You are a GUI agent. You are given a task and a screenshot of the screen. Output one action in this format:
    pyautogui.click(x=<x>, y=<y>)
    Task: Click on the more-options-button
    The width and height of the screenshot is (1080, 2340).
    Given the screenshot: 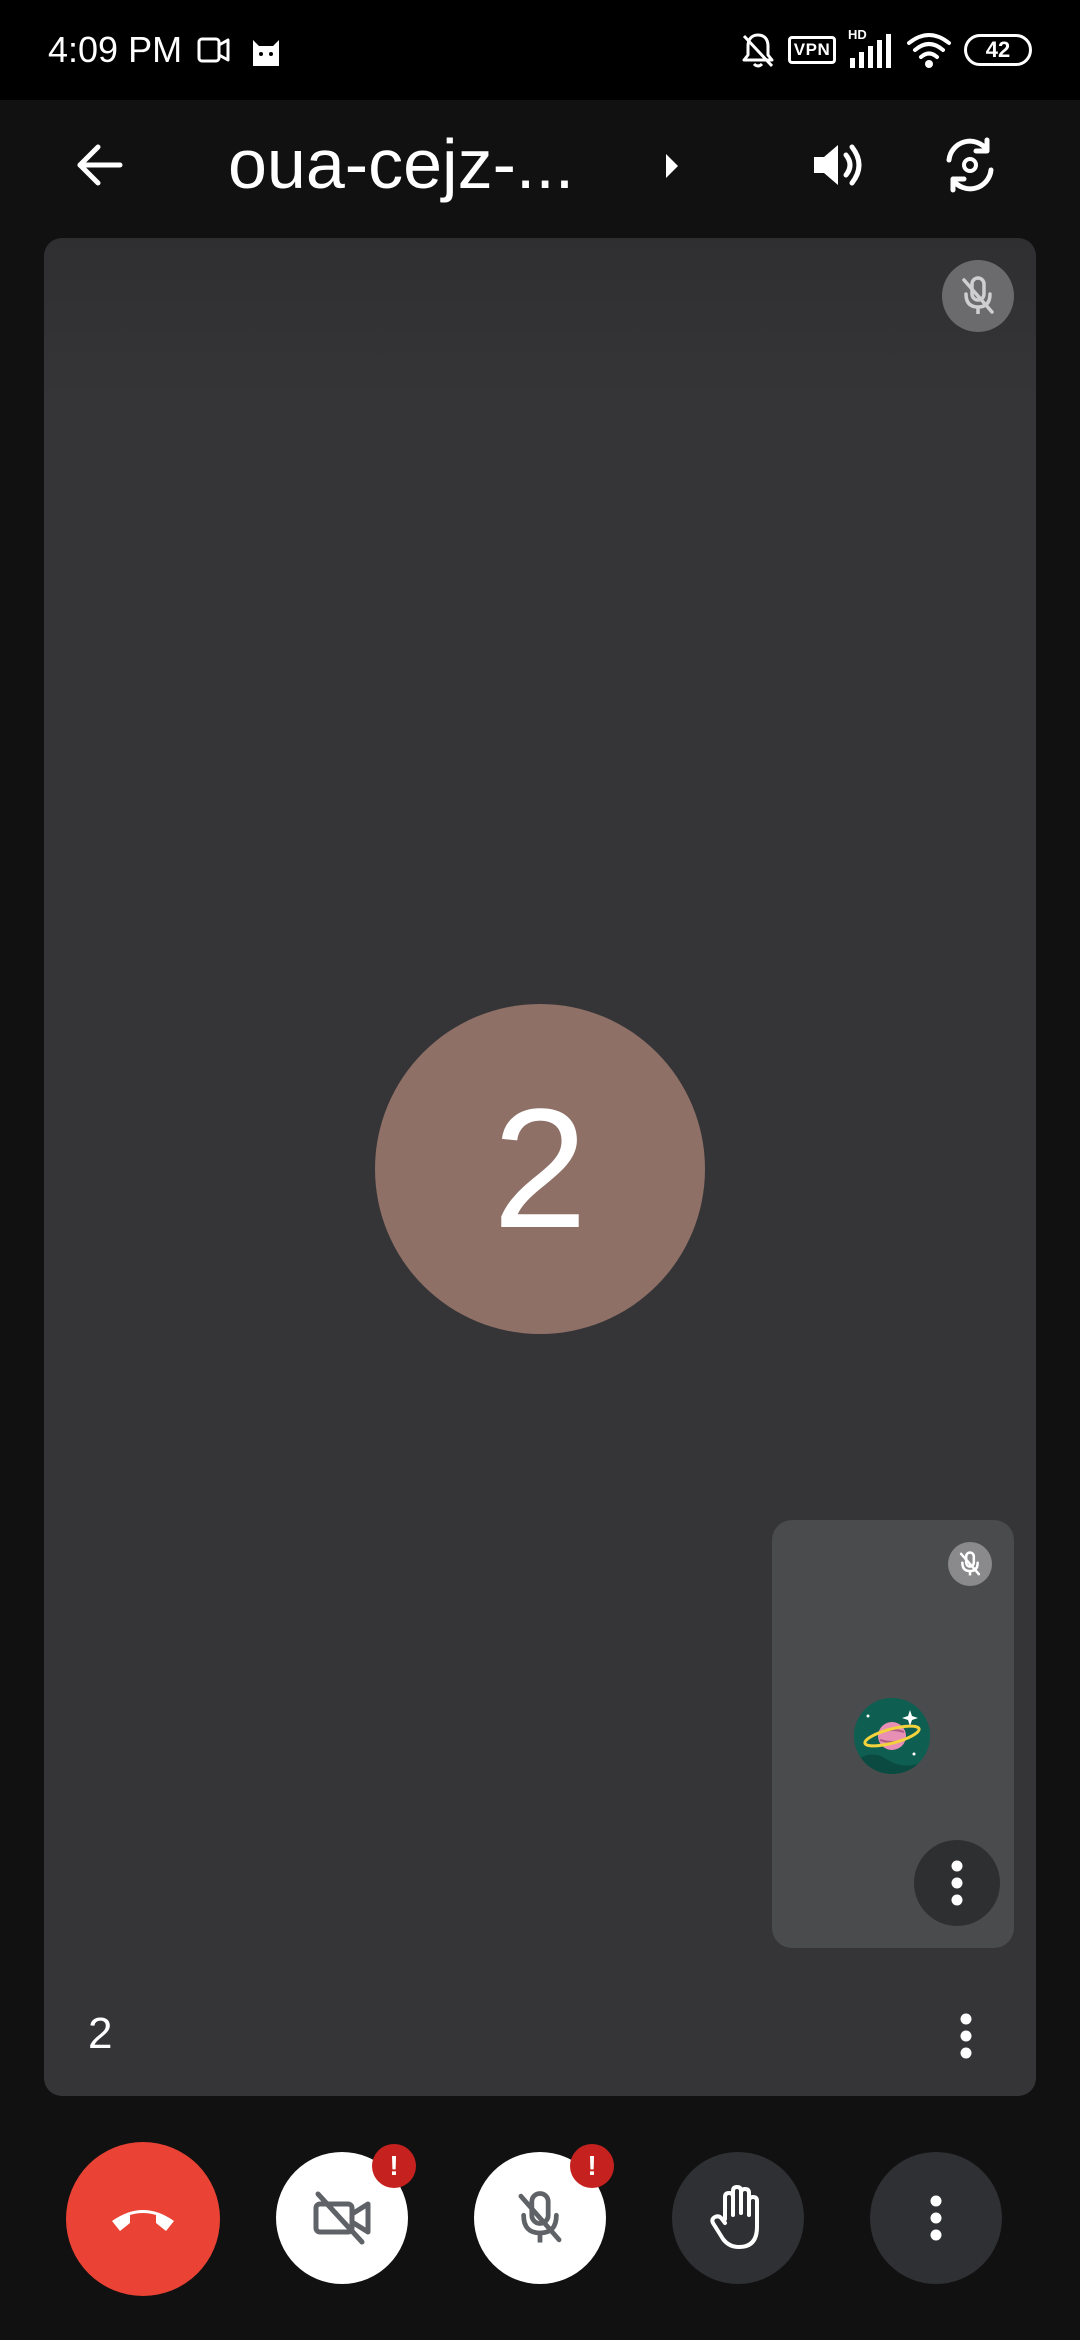 What is the action you would take?
    pyautogui.click(x=936, y=2218)
    